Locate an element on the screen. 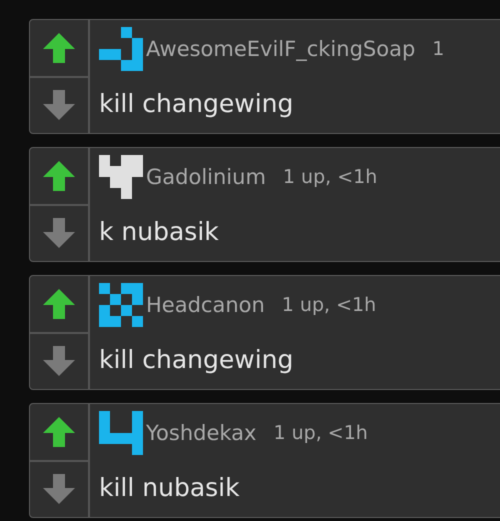 This screenshot has height=521, width=500. comment-text: k nubasik is located at coordinates (159, 231).